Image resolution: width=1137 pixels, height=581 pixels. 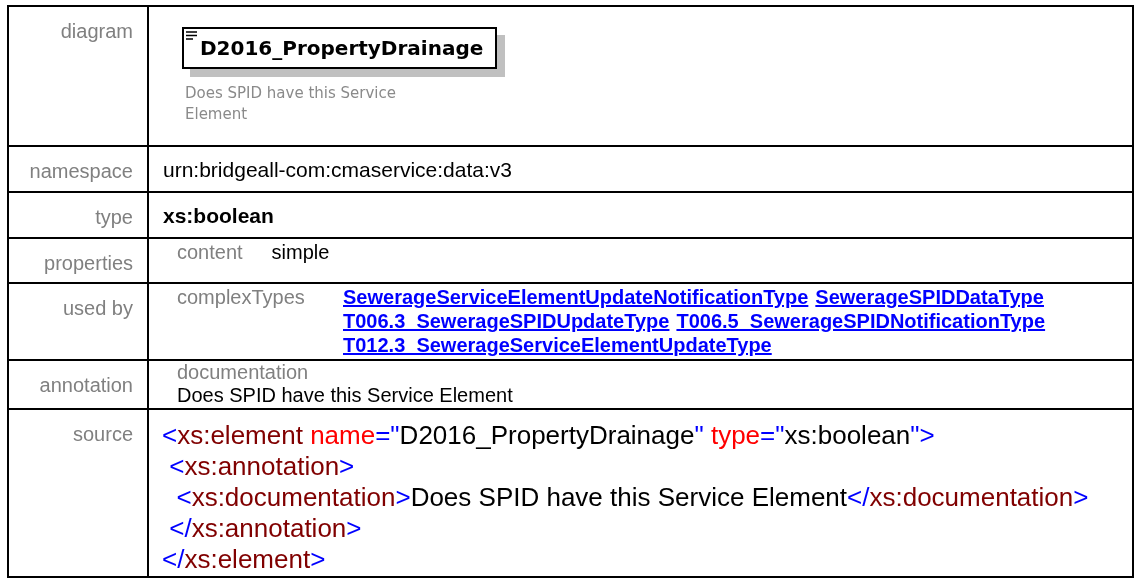 I want to click on row-label: used by, so click(x=97, y=308).